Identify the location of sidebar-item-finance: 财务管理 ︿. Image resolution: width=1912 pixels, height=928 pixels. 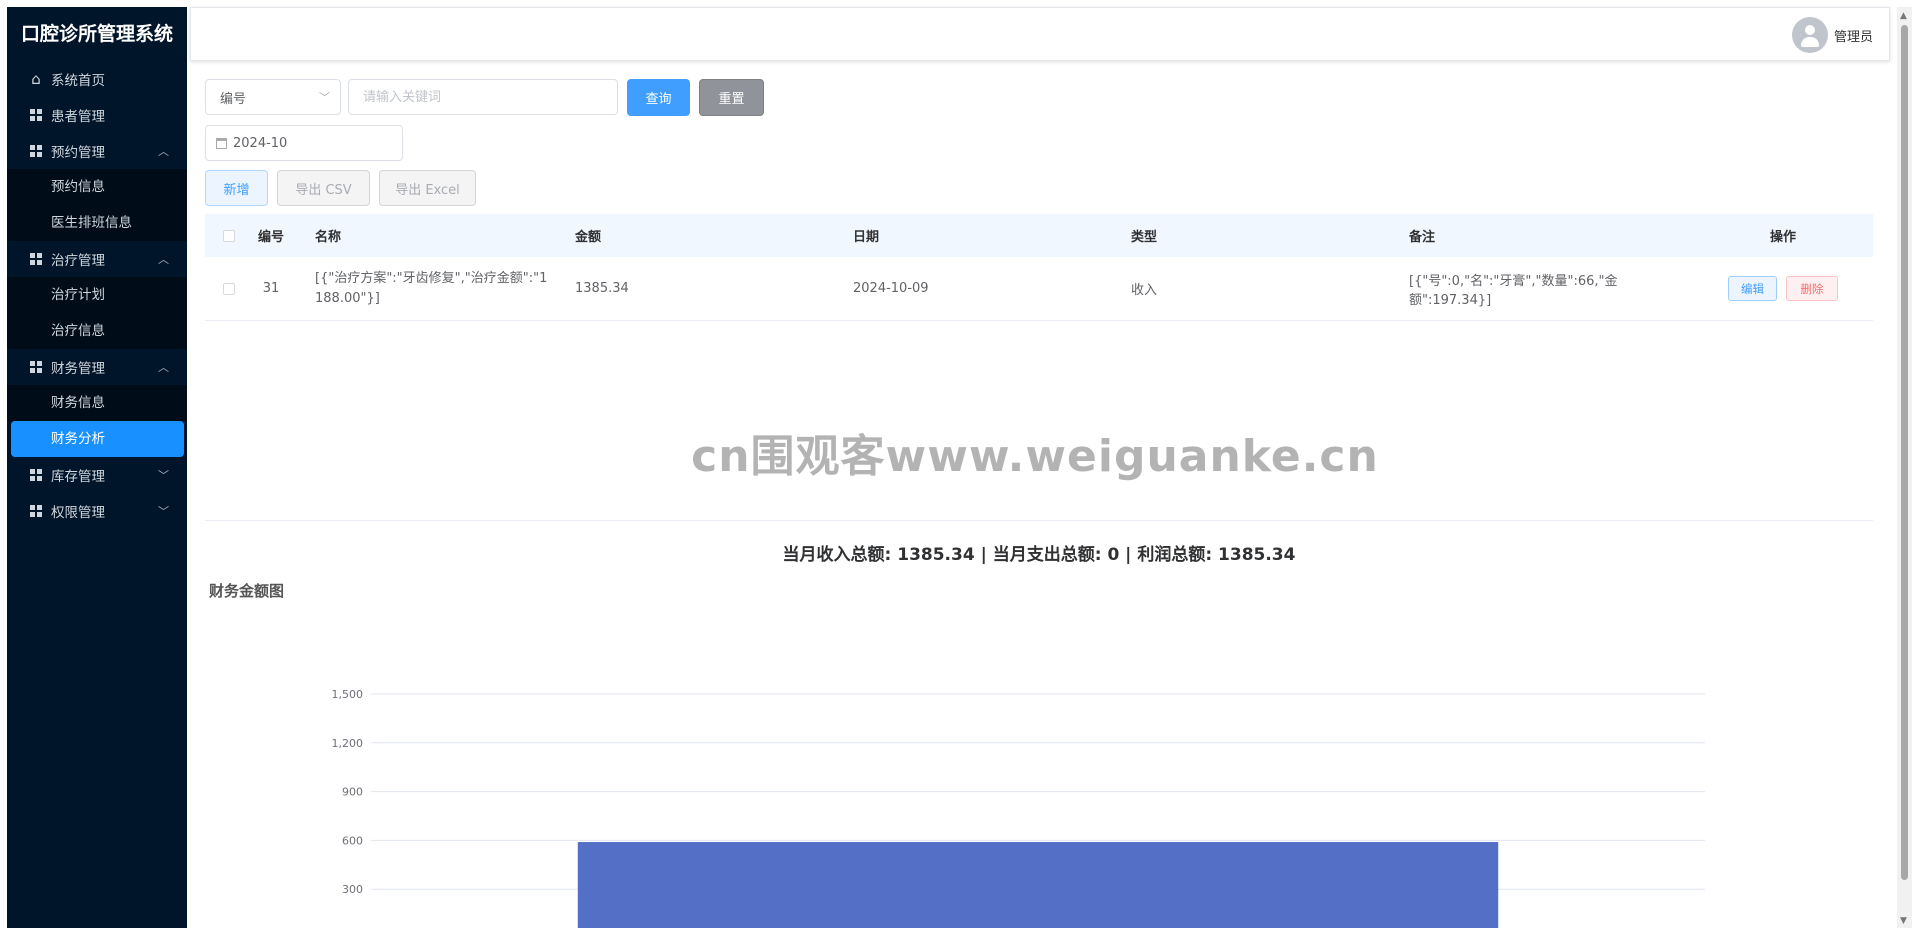
(97, 367).